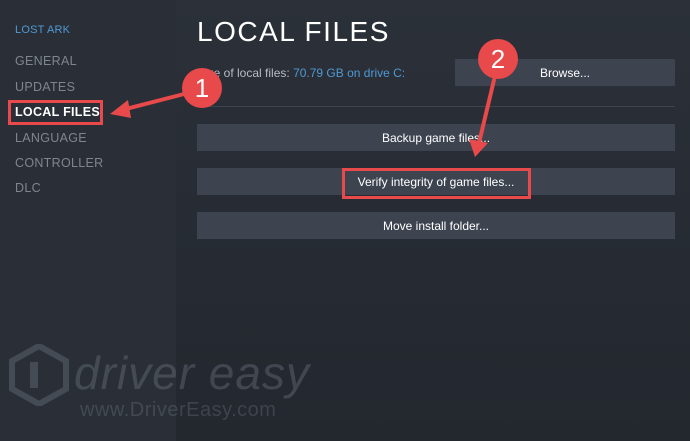  What do you see at coordinates (436, 106) in the screenshot?
I see `divider` at bounding box center [436, 106].